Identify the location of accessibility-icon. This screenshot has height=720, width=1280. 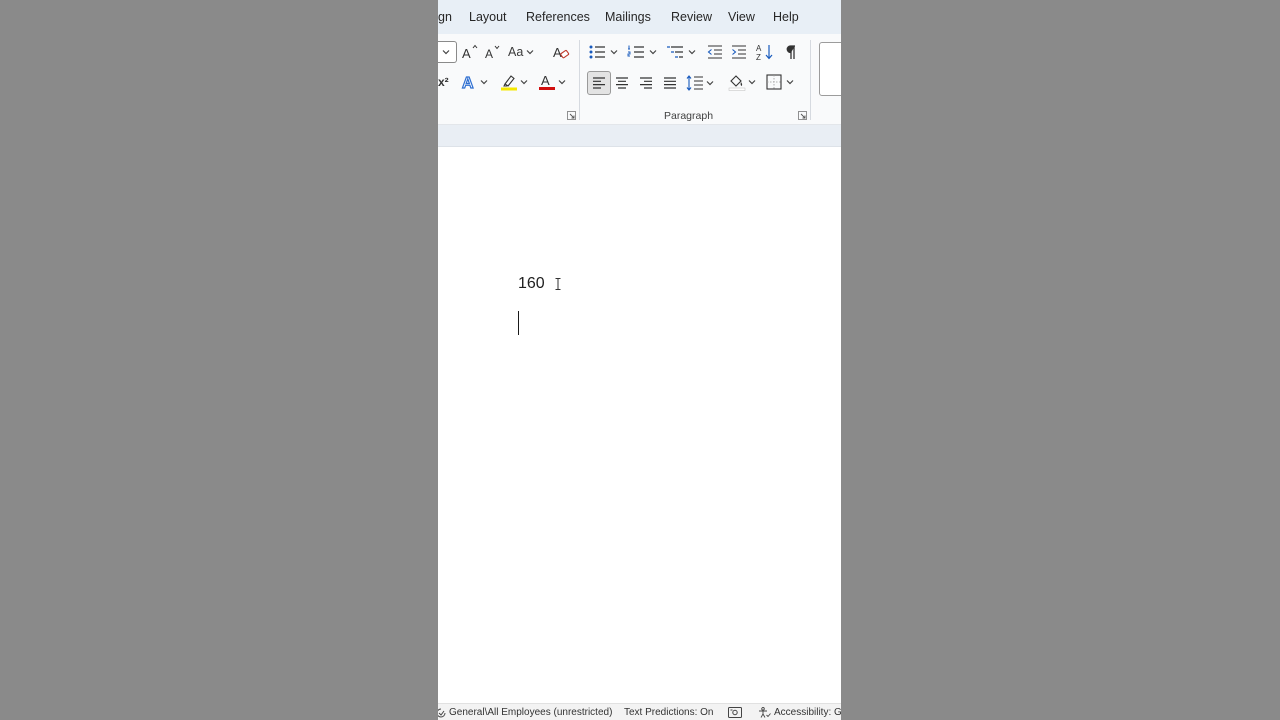
(765, 712).